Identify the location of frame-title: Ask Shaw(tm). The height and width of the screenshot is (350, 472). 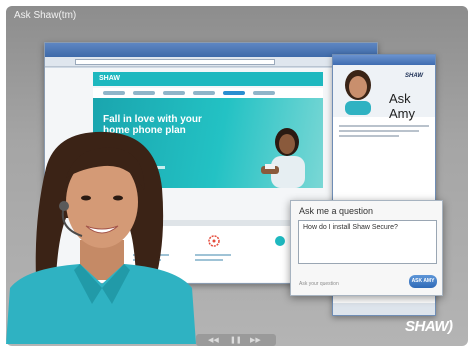
(45, 15).